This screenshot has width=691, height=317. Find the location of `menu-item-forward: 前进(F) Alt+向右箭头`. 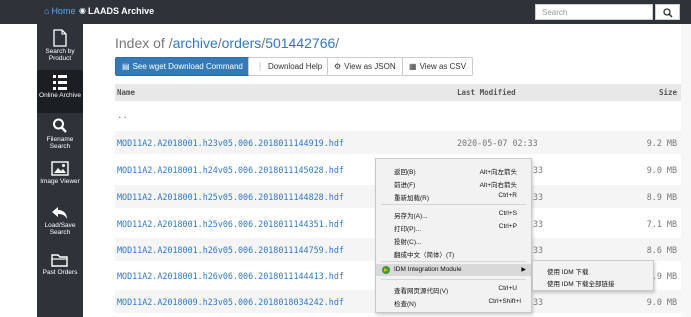

menu-item-forward: 前进(F) Alt+向右箭头 is located at coordinates (453, 183).